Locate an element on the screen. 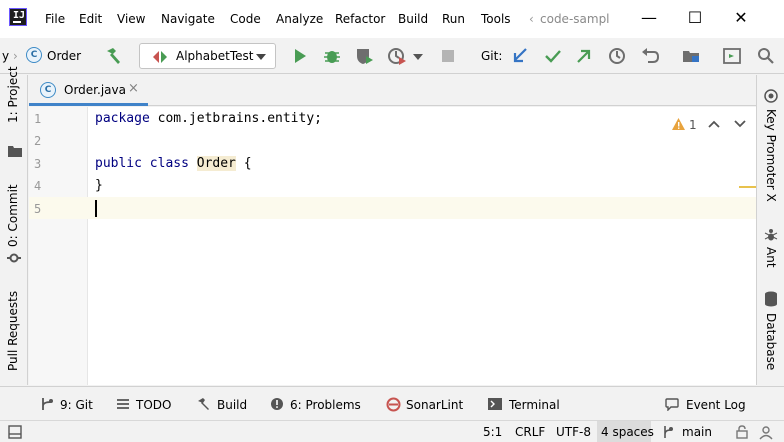 Image resolution: width=784 pixels, height=442 pixels. sonarlint-icon is located at coordinates (393, 404).